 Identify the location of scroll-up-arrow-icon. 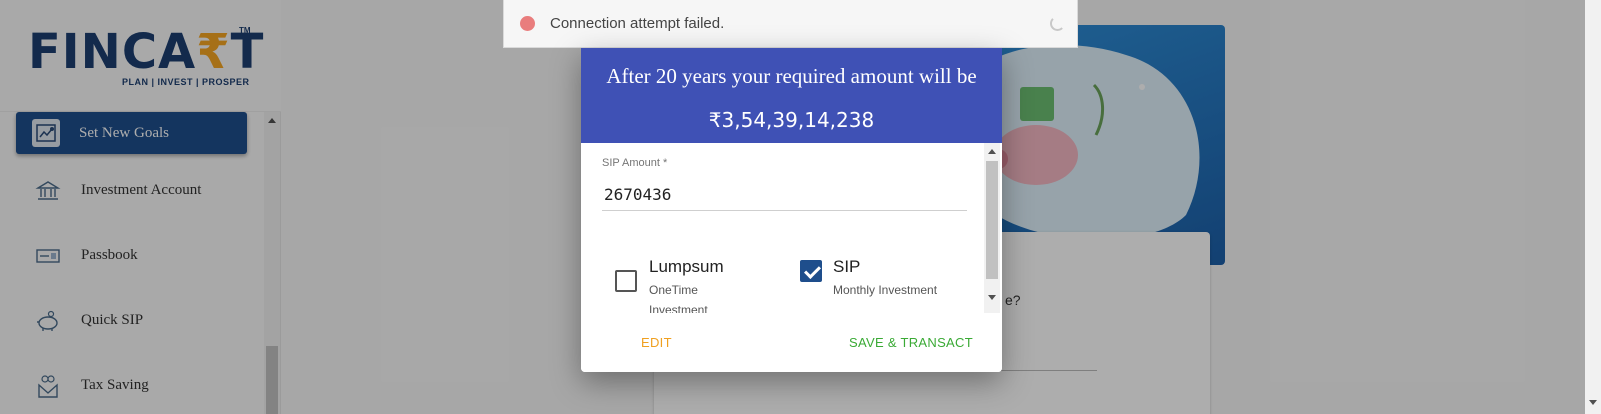
(992, 151).